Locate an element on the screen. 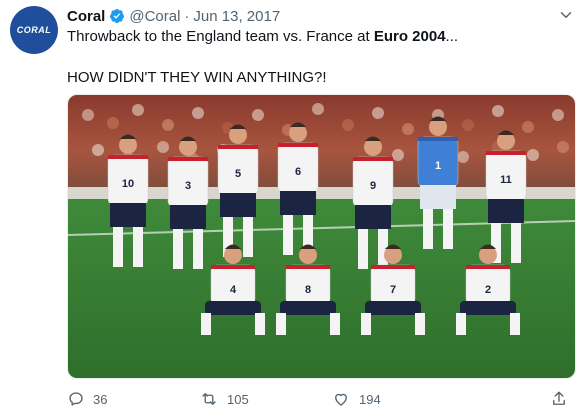 This screenshot has height=415, width=585. shirt-number: 4 is located at coordinates (233, 290).